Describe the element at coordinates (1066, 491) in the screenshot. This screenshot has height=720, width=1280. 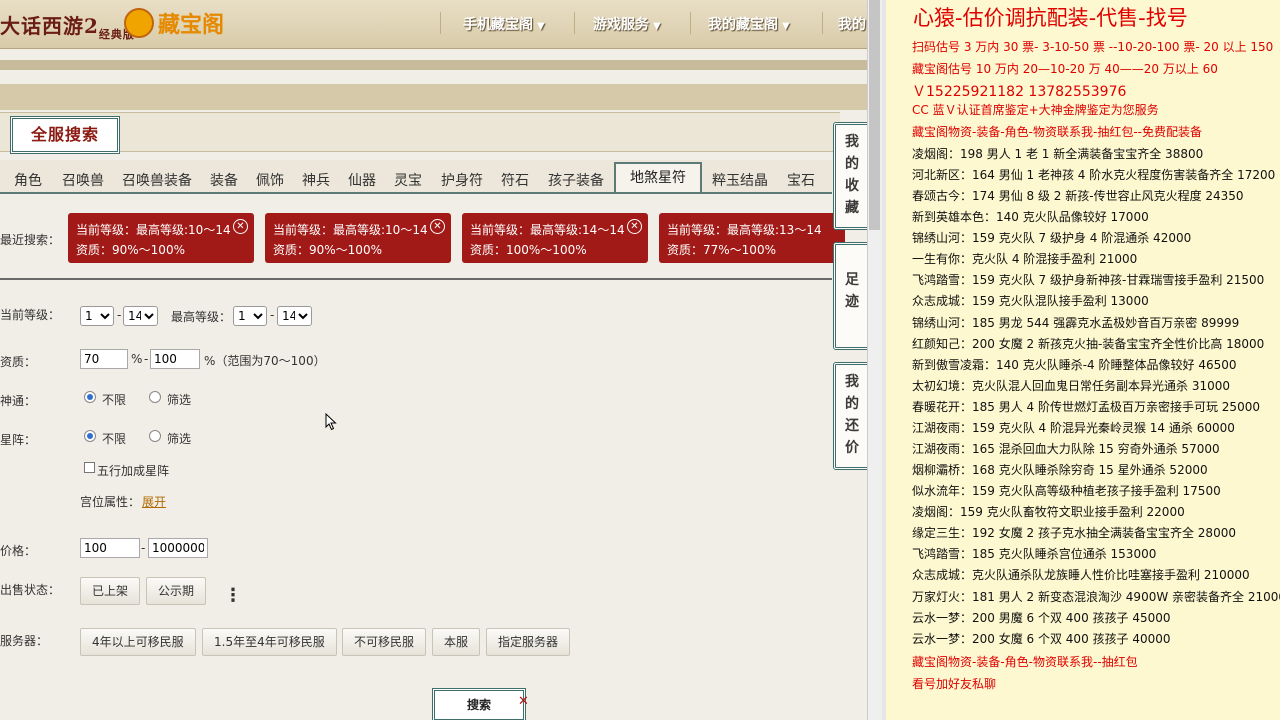
I see `ad-line: 似水流年：159 克火队高等级种植老孩子接手盈利 17500` at that location.